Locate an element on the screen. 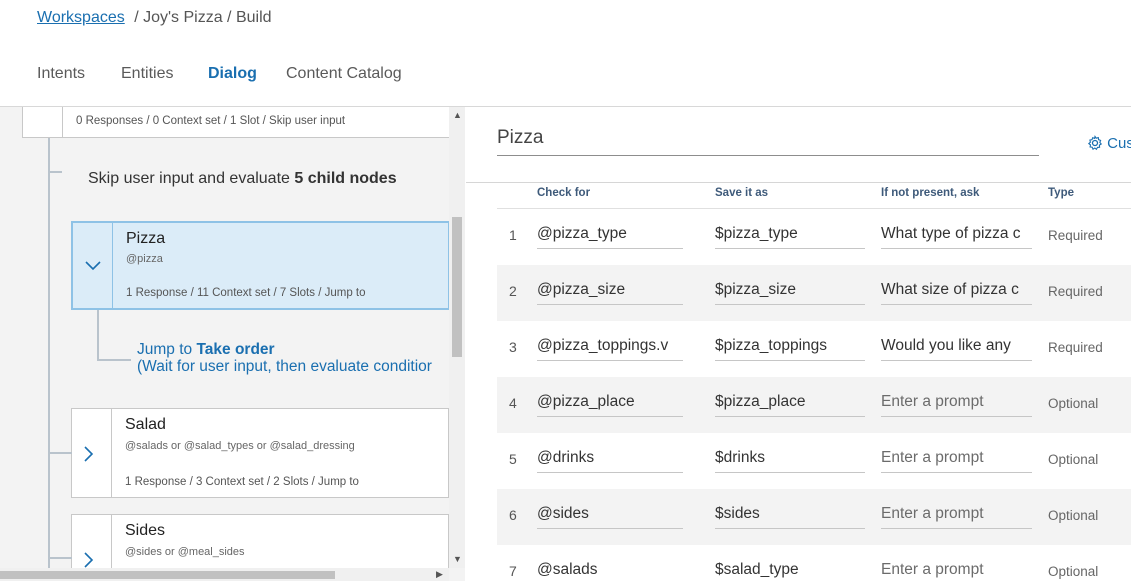 The width and height of the screenshot is (1131, 581). check-for-field: @pizza_place is located at coordinates (610, 403).